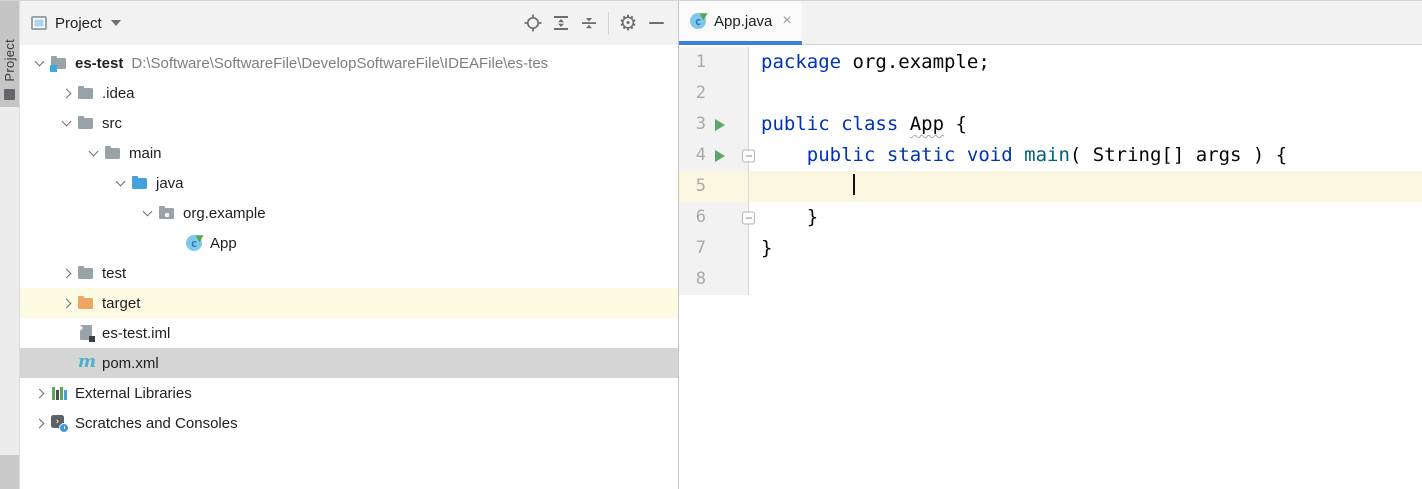  What do you see at coordinates (700, 186) in the screenshot?
I see `line-number: 5` at bounding box center [700, 186].